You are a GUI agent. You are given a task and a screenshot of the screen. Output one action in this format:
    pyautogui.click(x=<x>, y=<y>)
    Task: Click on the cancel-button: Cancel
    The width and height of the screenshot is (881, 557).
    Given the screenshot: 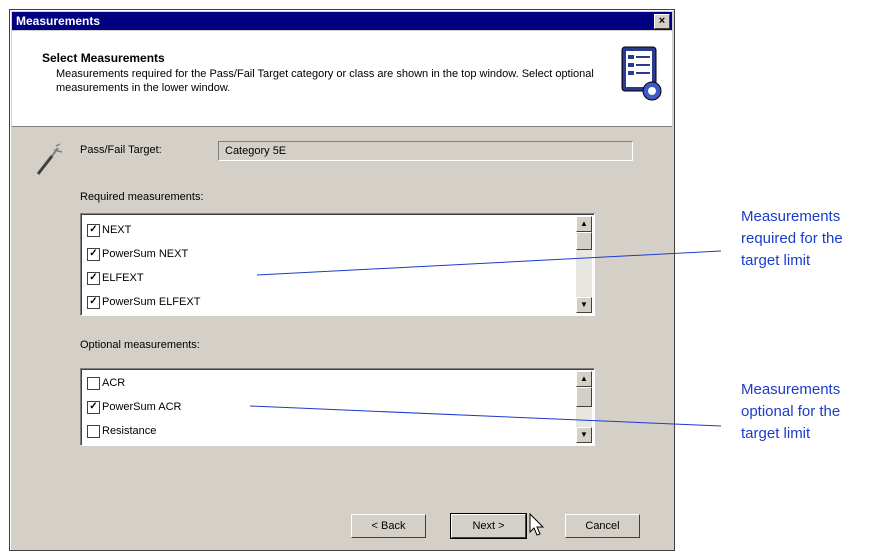 What is the action you would take?
    pyautogui.click(x=602, y=526)
    